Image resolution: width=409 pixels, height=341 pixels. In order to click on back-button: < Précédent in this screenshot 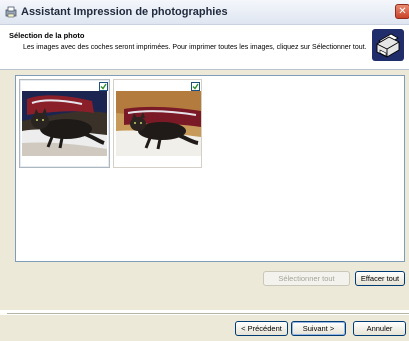, I will do `click(261, 328)`.